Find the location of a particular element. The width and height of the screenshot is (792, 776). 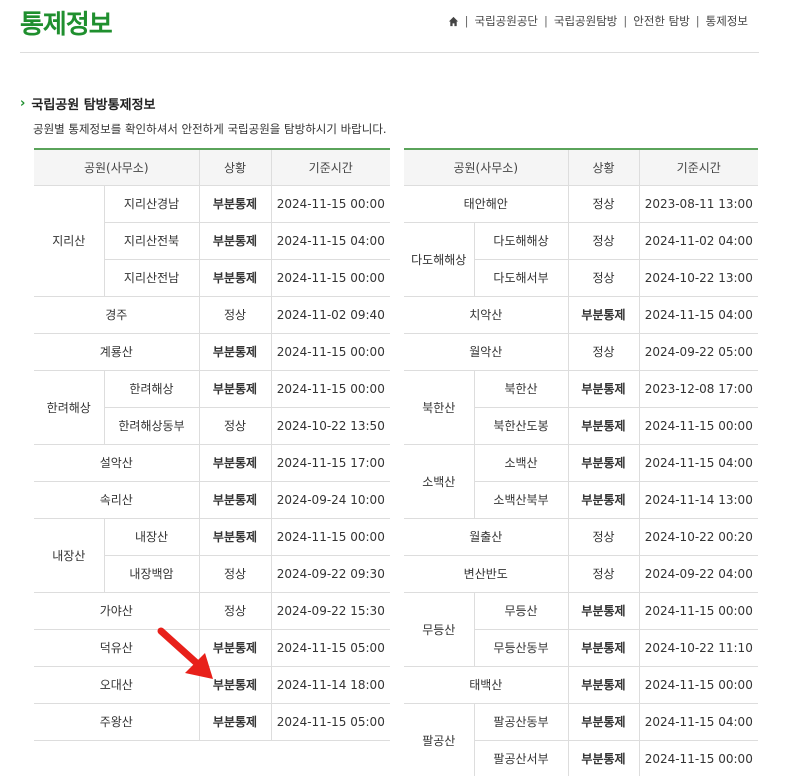

time-cell: 2024-10-22 13:00 is located at coordinates (699, 278).